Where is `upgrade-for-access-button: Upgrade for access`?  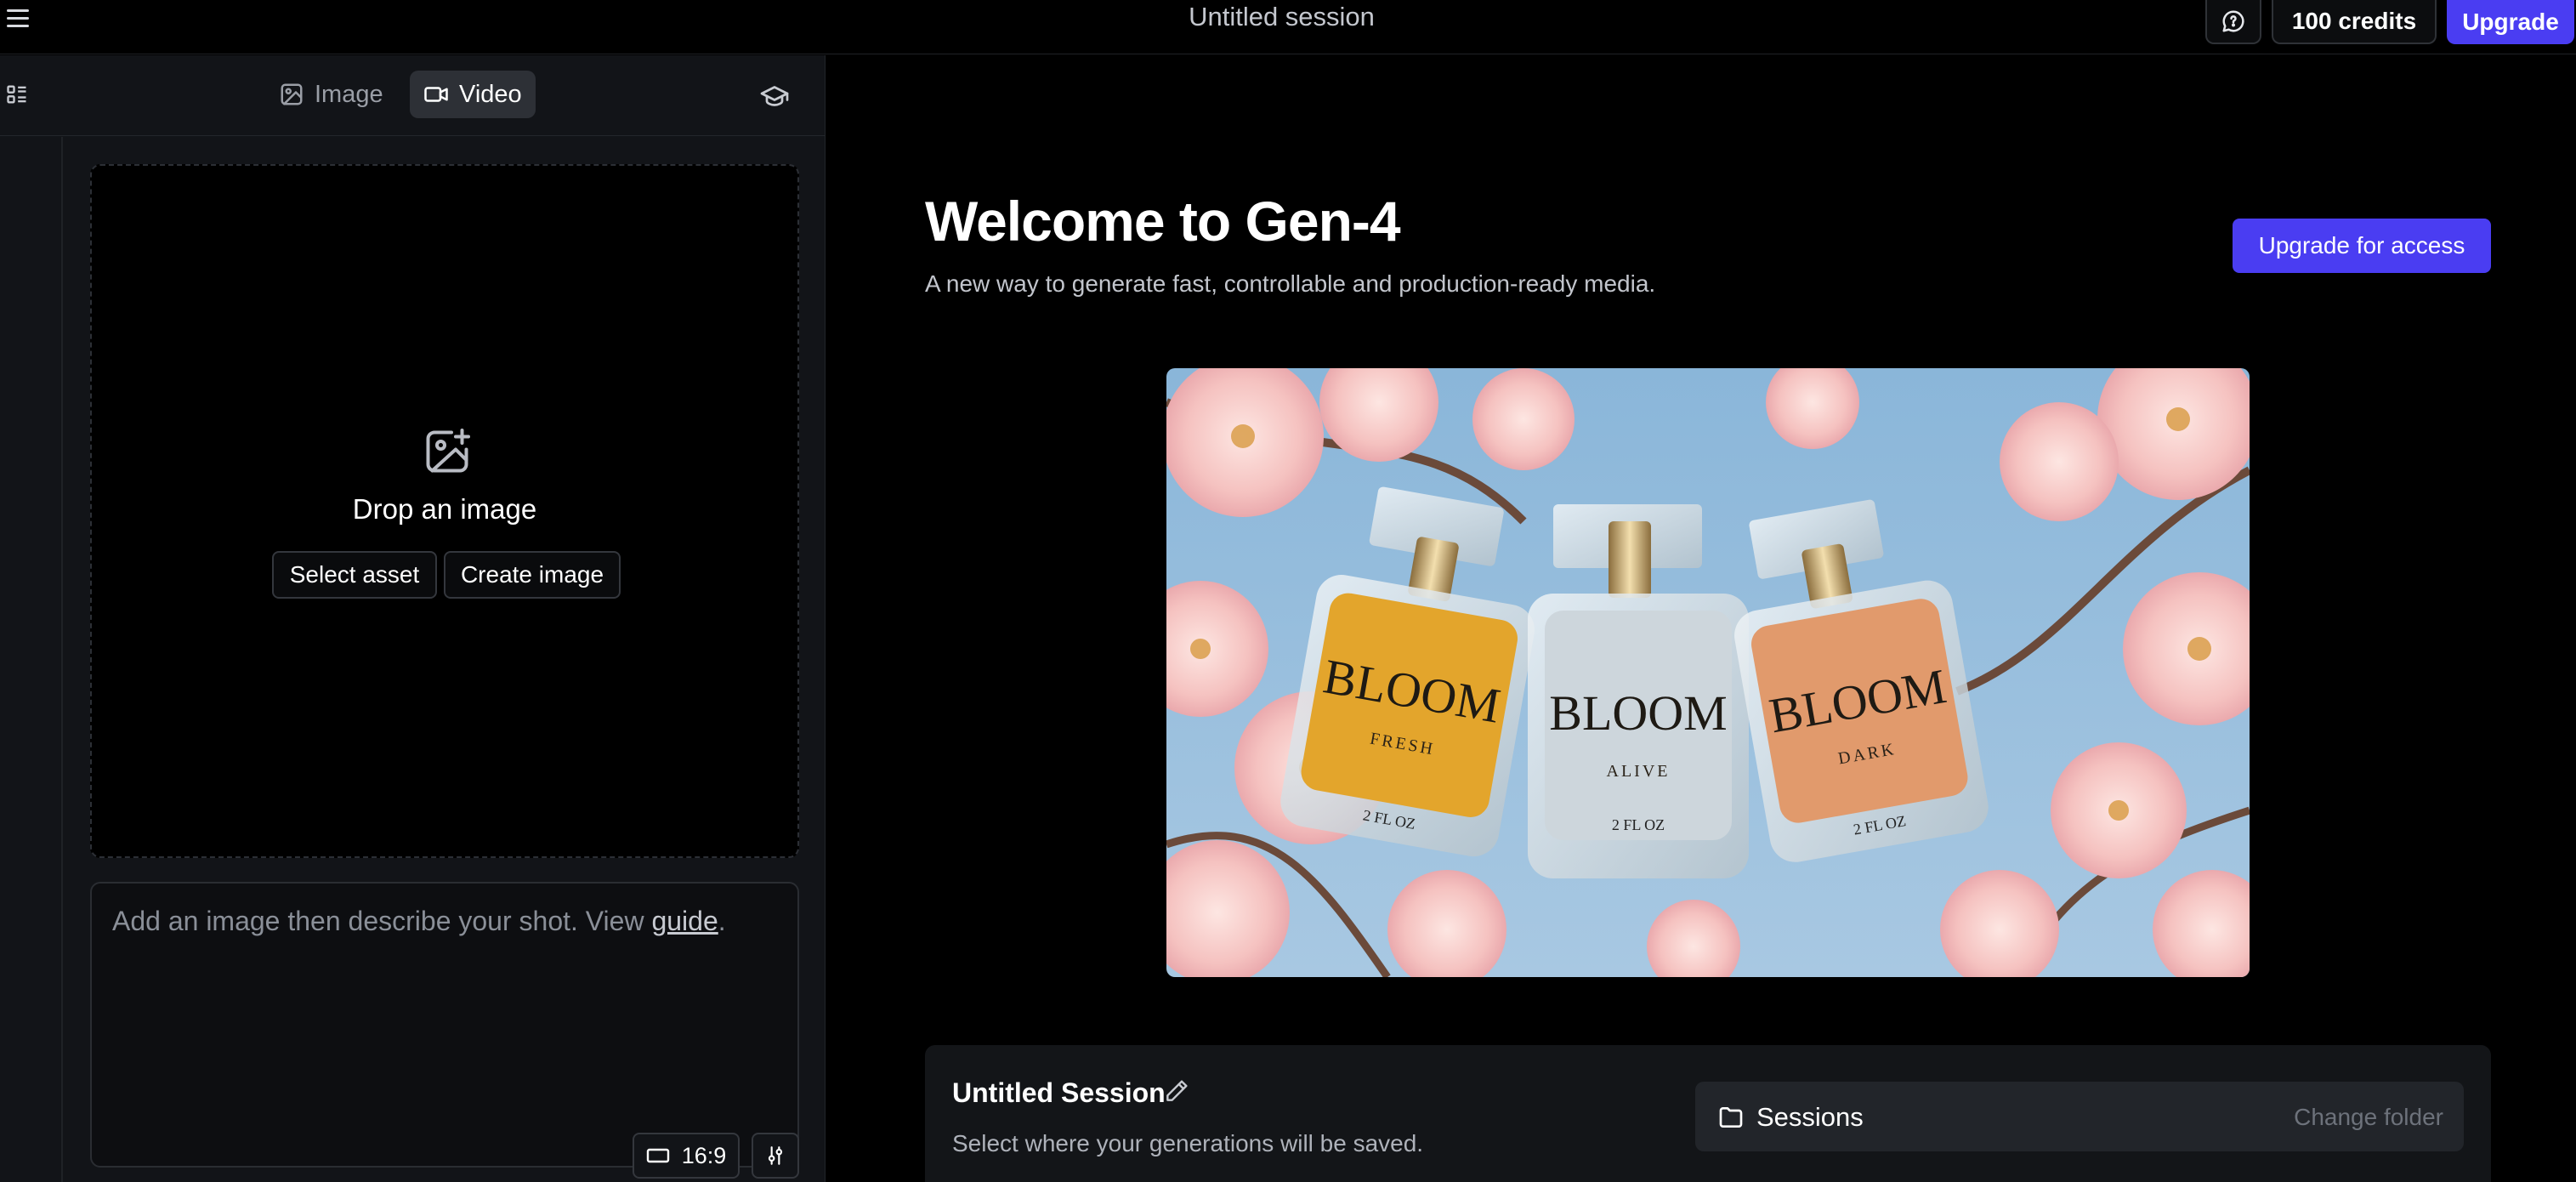
upgrade-for-access-button: Upgrade for access is located at coordinates (2362, 246).